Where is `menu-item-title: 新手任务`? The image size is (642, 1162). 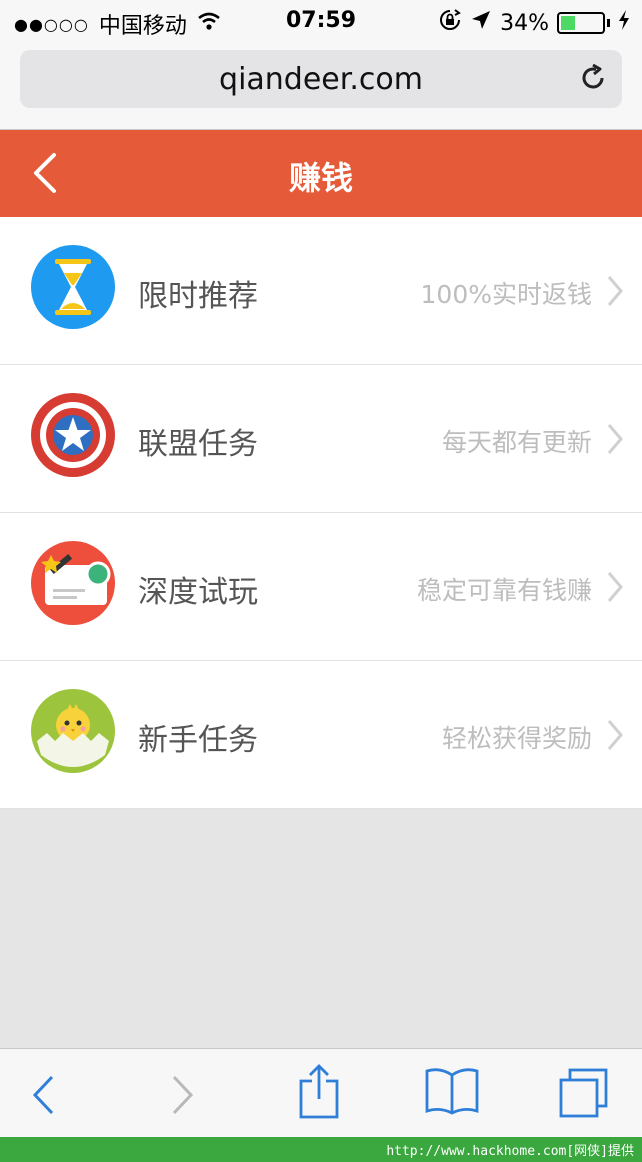 menu-item-title: 新手任务 is located at coordinates (198, 740).